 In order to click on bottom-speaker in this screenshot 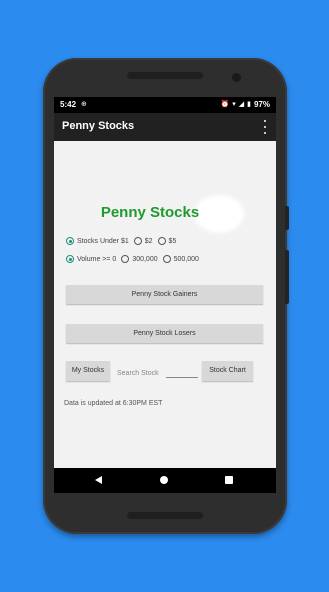, I will do `click(165, 515)`.